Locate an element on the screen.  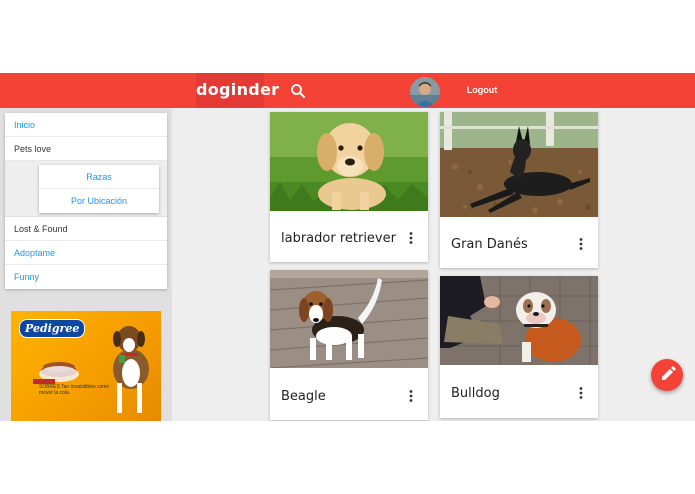
labrador-photo is located at coordinates (349, 161).